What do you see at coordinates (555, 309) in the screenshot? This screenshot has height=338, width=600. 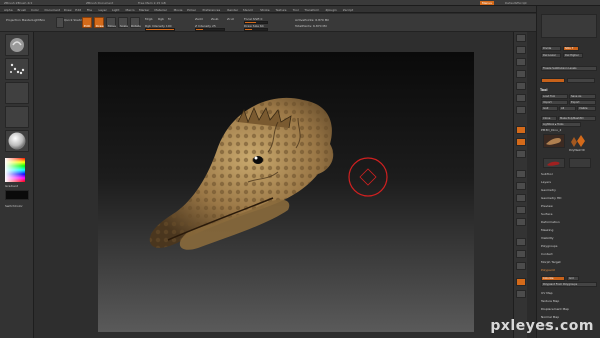 I see `section-displacement-map: Displacement Map` at bounding box center [555, 309].